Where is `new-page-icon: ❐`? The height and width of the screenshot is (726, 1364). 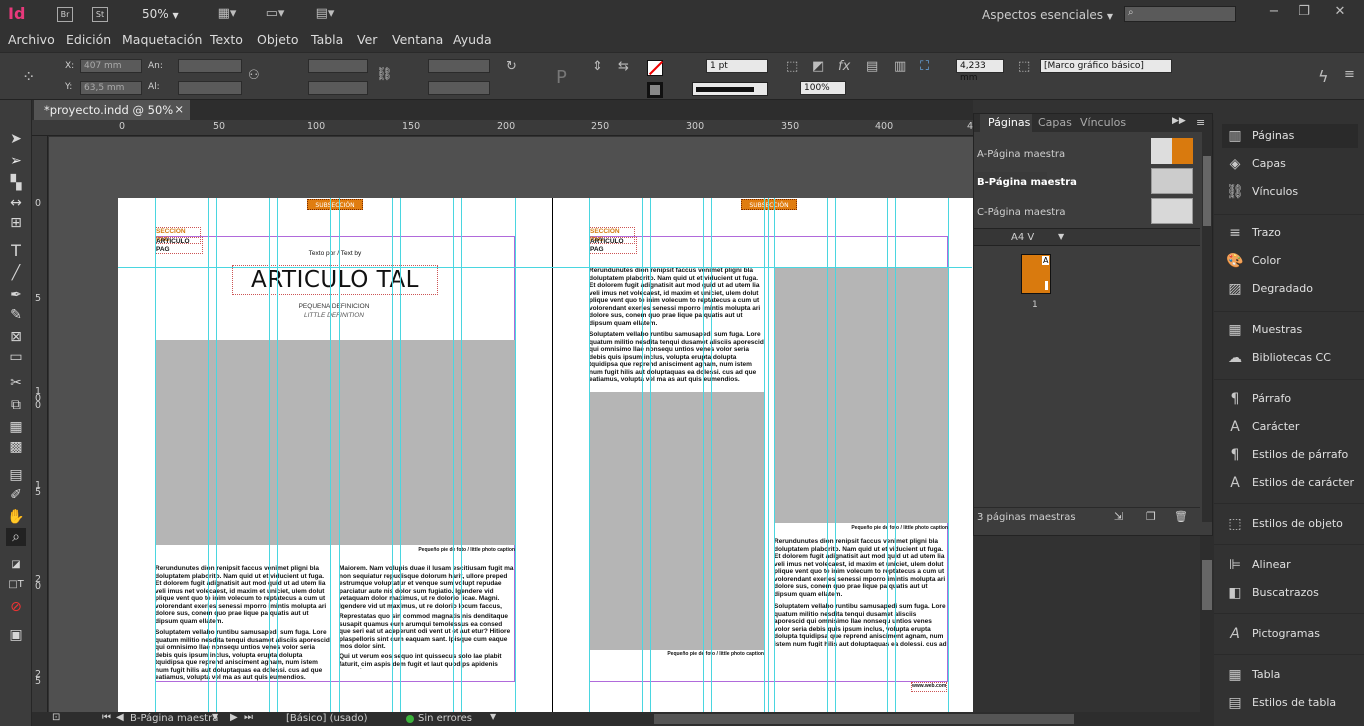
new-page-icon: ❐ is located at coordinates (1151, 516).